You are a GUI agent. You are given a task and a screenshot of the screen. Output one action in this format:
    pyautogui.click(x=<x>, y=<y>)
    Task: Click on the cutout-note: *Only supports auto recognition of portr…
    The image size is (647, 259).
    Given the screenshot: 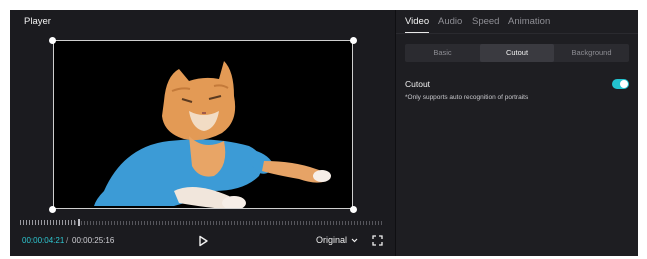 What is the action you would take?
    pyautogui.click(x=467, y=97)
    